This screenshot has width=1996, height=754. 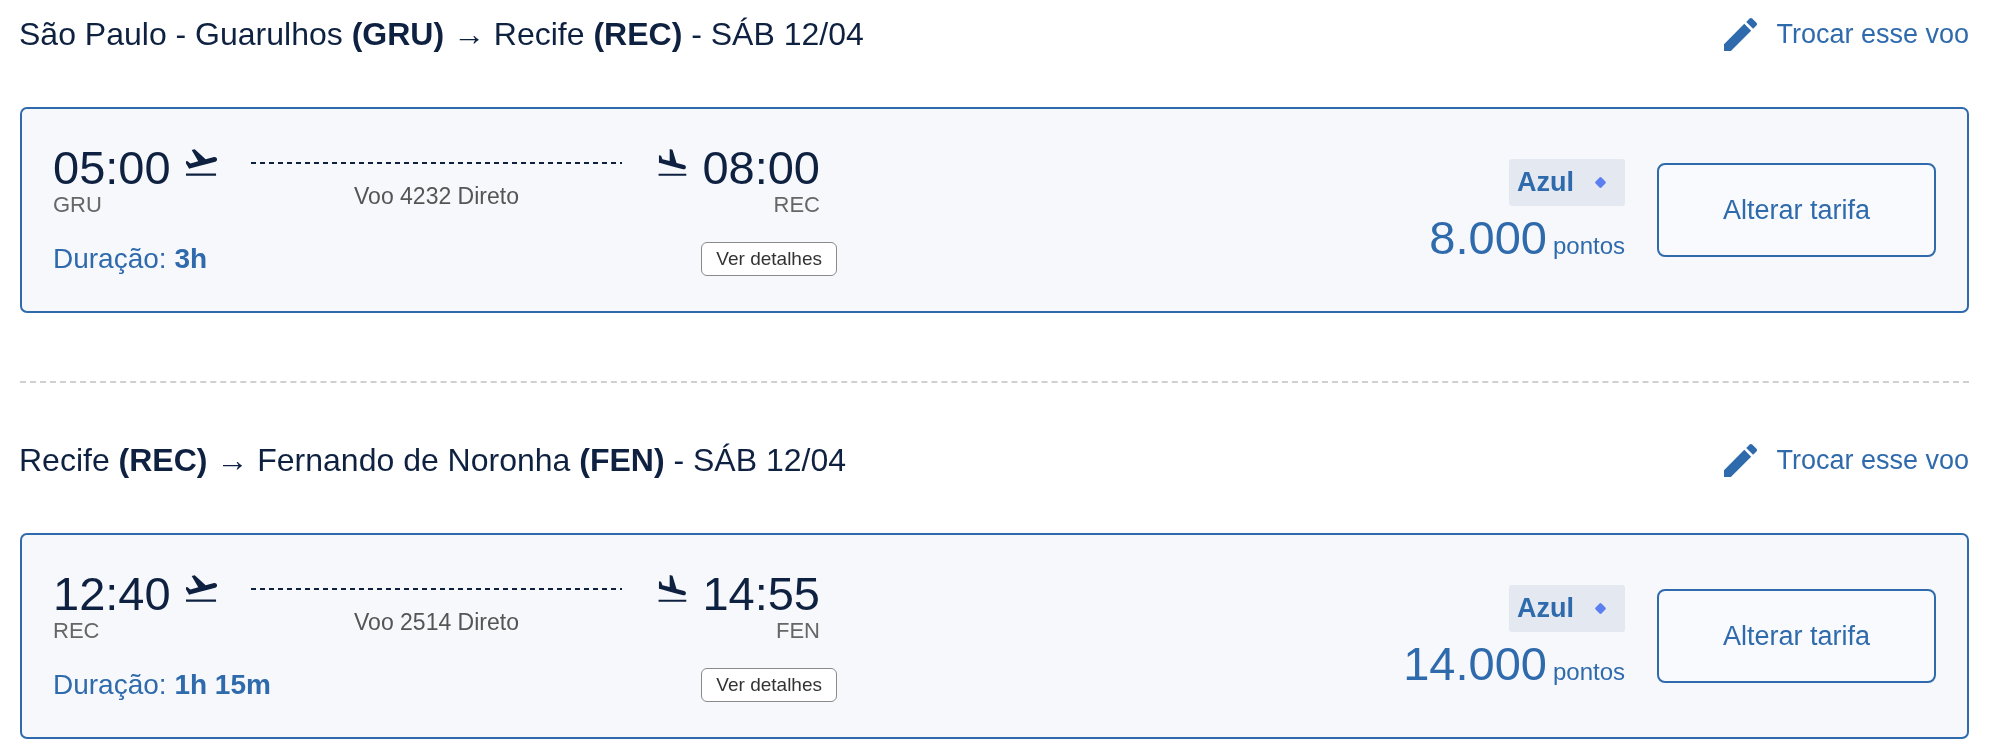 What do you see at coordinates (761, 167) in the screenshot?
I see `arrival-time: 08:00` at bounding box center [761, 167].